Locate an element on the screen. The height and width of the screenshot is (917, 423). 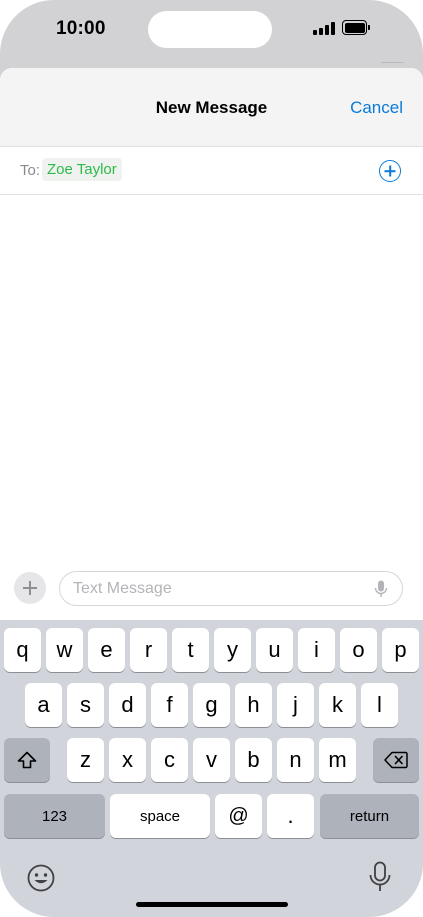
delete-key is located at coordinates (396, 760).